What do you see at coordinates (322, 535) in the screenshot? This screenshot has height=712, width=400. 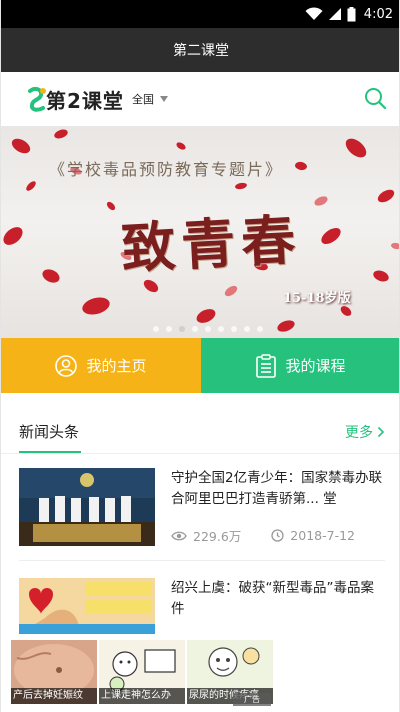 I see `news-date: 2018-7-12` at bounding box center [322, 535].